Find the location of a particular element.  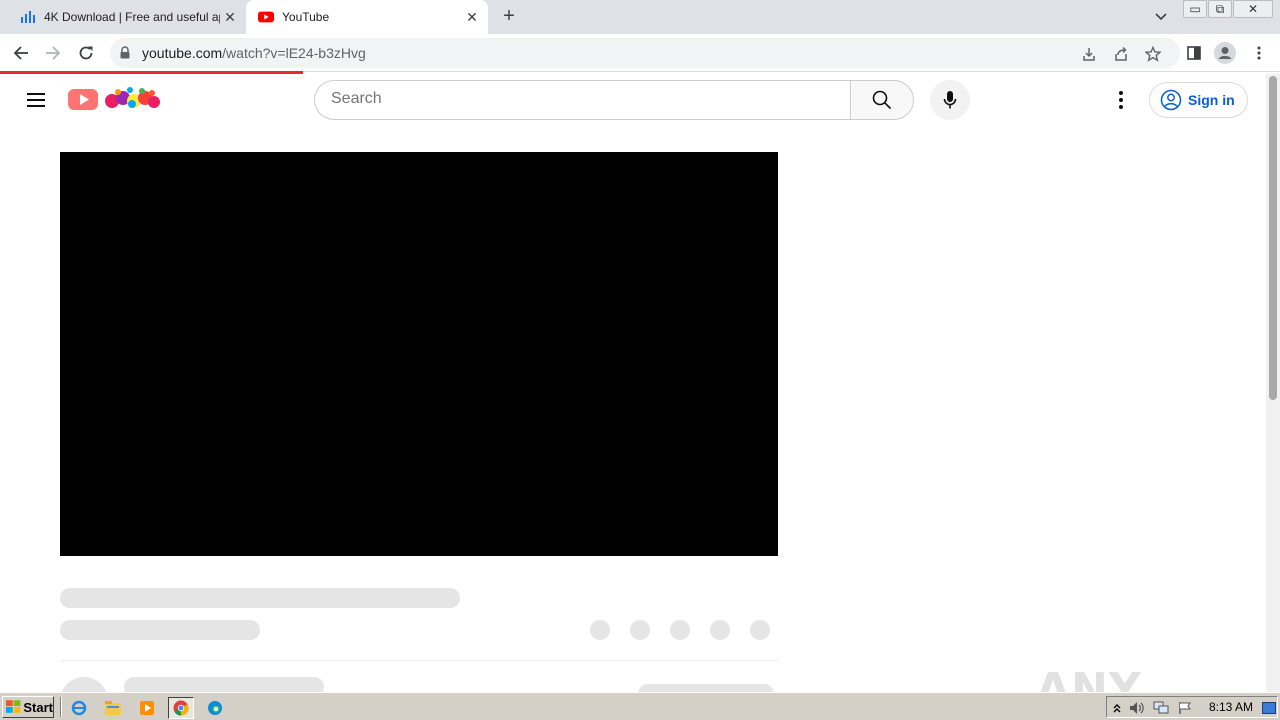

forward-arrow-icon is located at coordinates (53, 53).